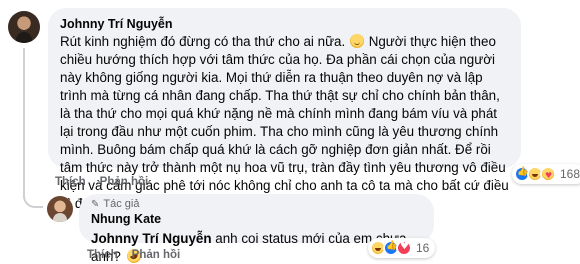 This screenshot has height=264, width=580. What do you see at coordinates (24, 27) in the screenshot?
I see `commenter-avatar` at bounding box center [24, 27].